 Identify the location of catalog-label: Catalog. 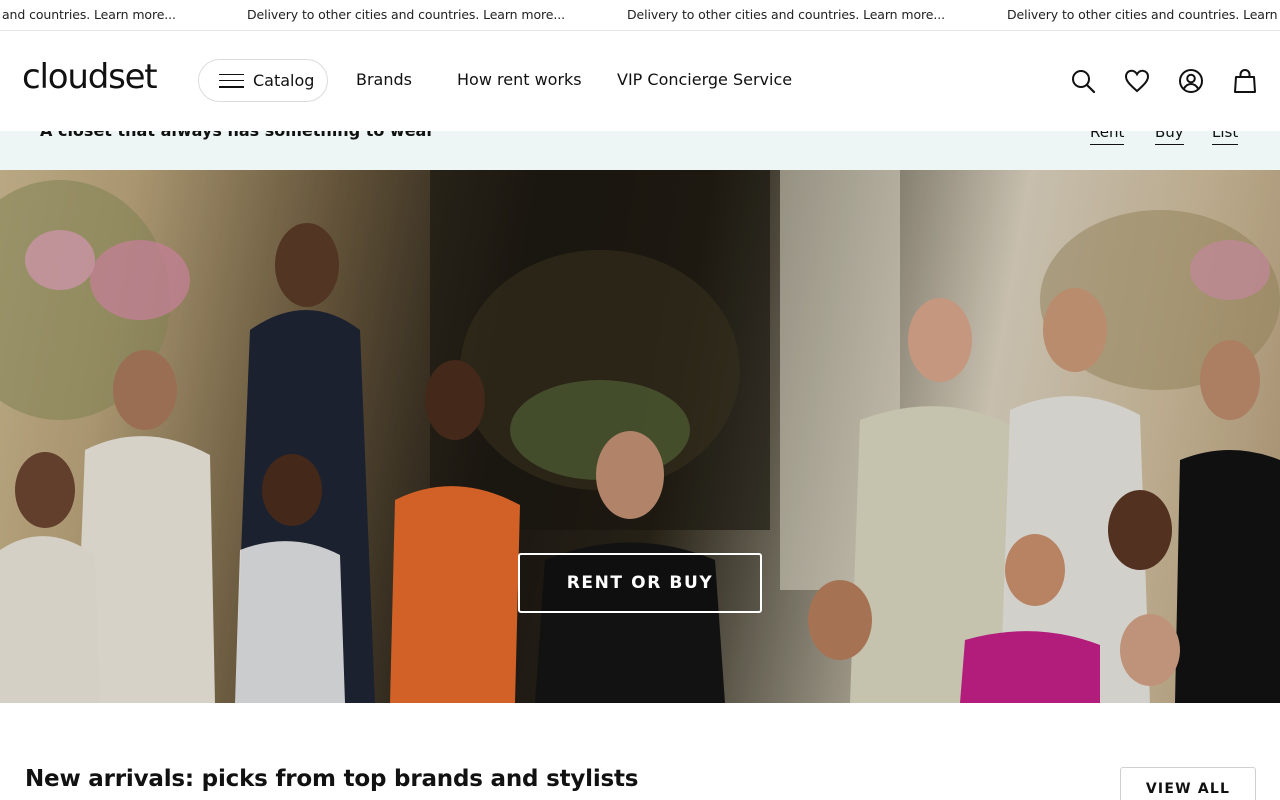
(284, 80).